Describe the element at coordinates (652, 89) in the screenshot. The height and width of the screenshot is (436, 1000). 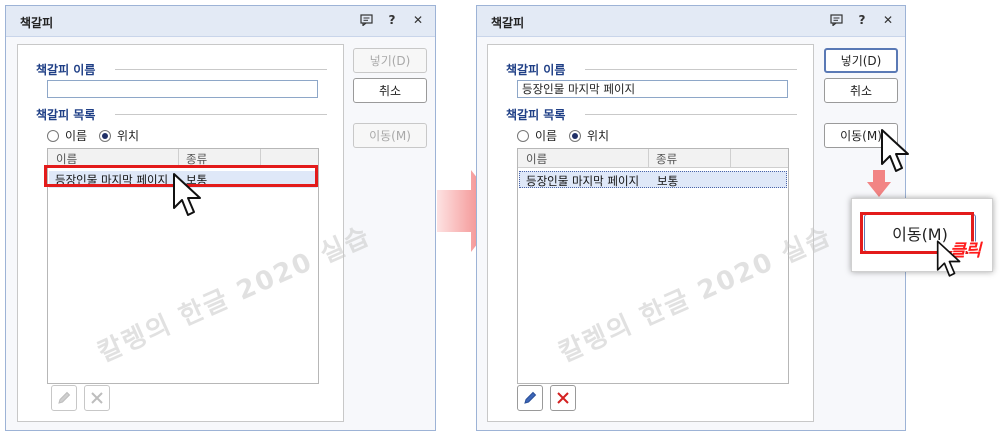
I see `bookmark-name-input: 등장인물 마지막 페이지` at that location.